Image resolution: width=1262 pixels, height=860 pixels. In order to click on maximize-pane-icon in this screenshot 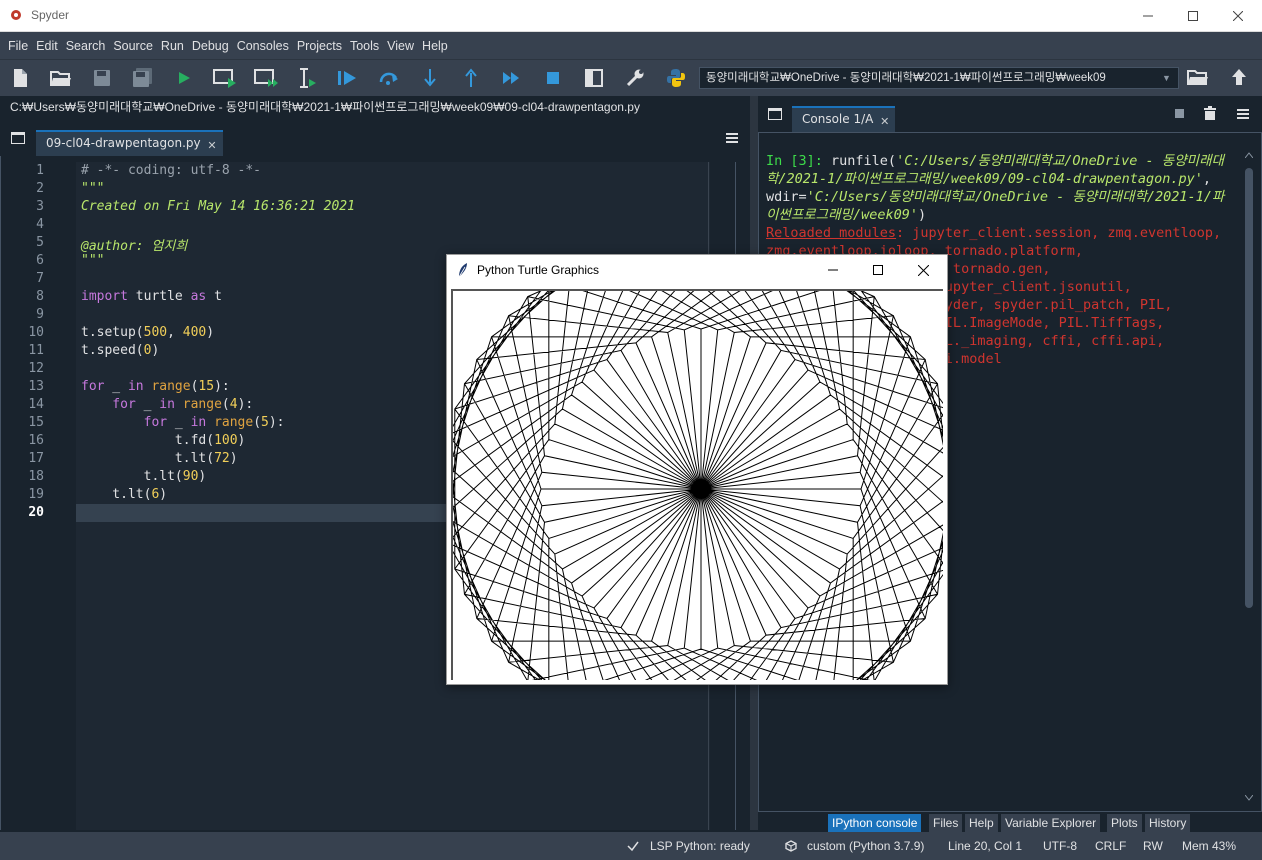, I will do `click(594, 78)`.